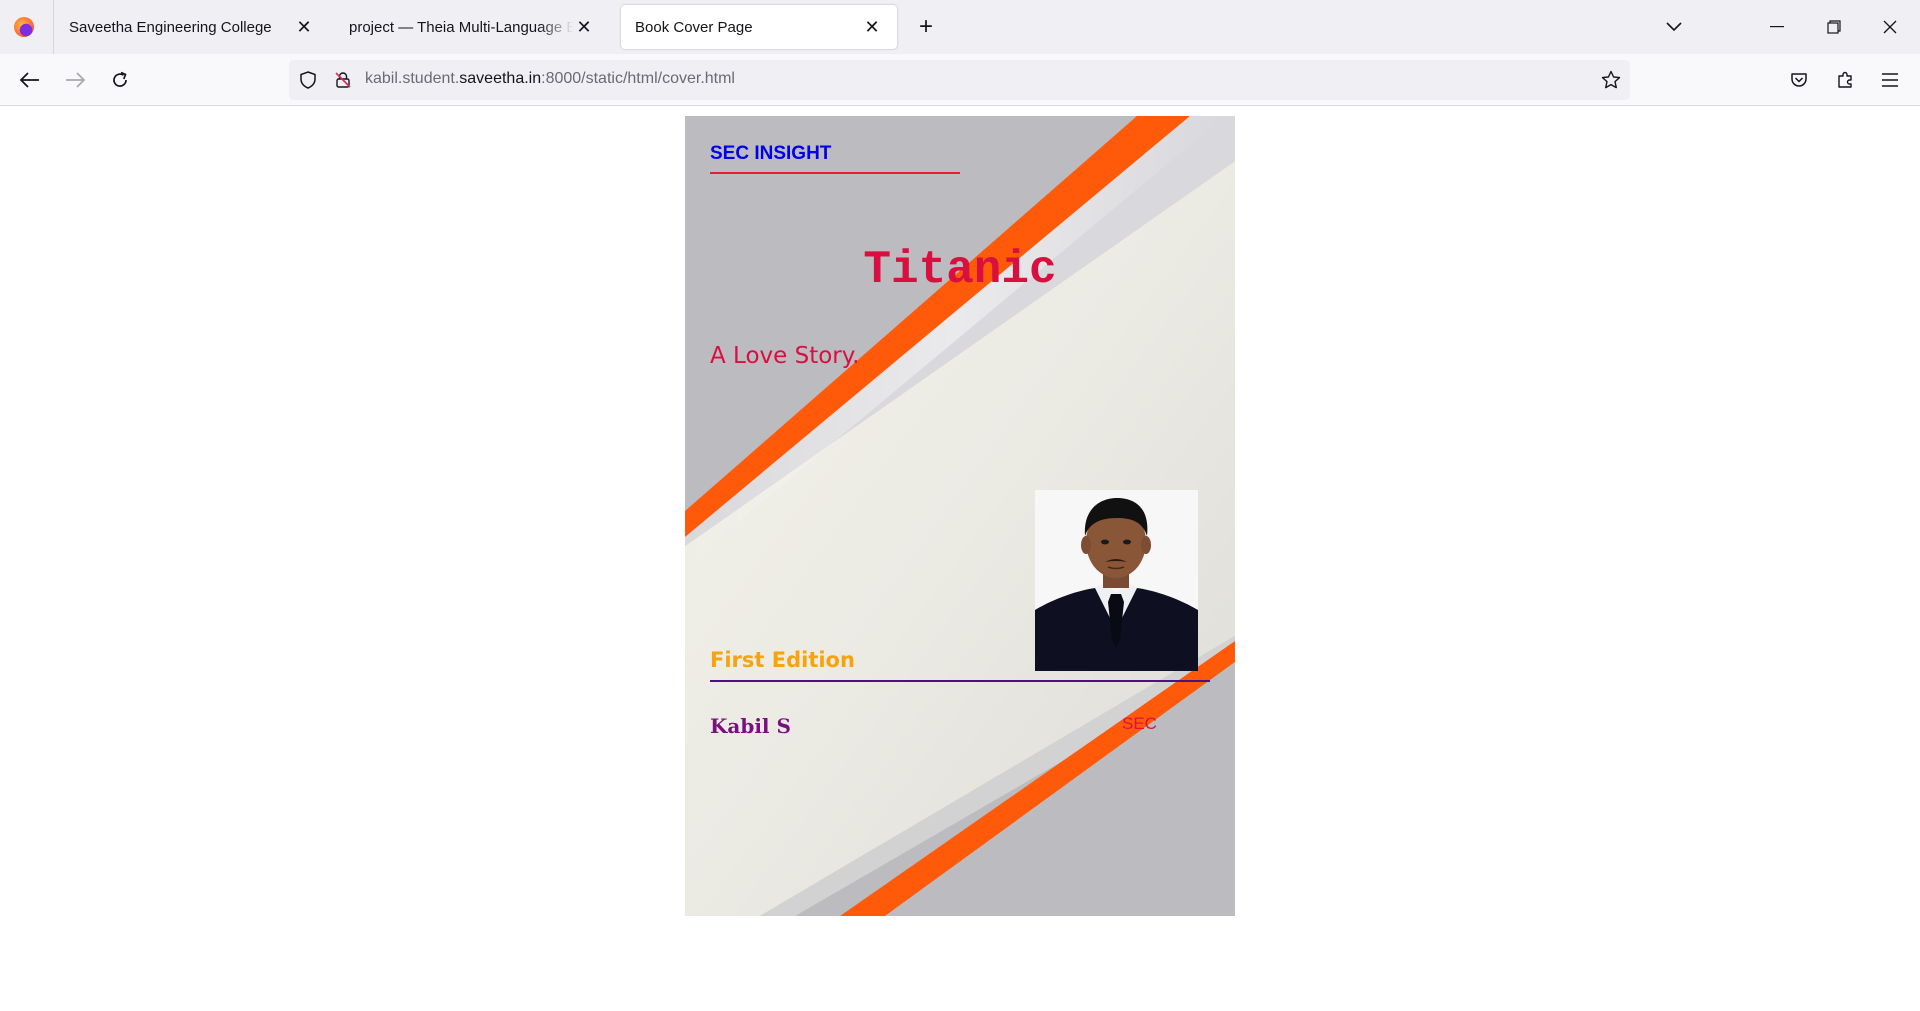 This screenshot has height=1011, width=1920. Describe the element at coordinates (1799, 80) in the screenshot. I see `pocket-icon` at that location.